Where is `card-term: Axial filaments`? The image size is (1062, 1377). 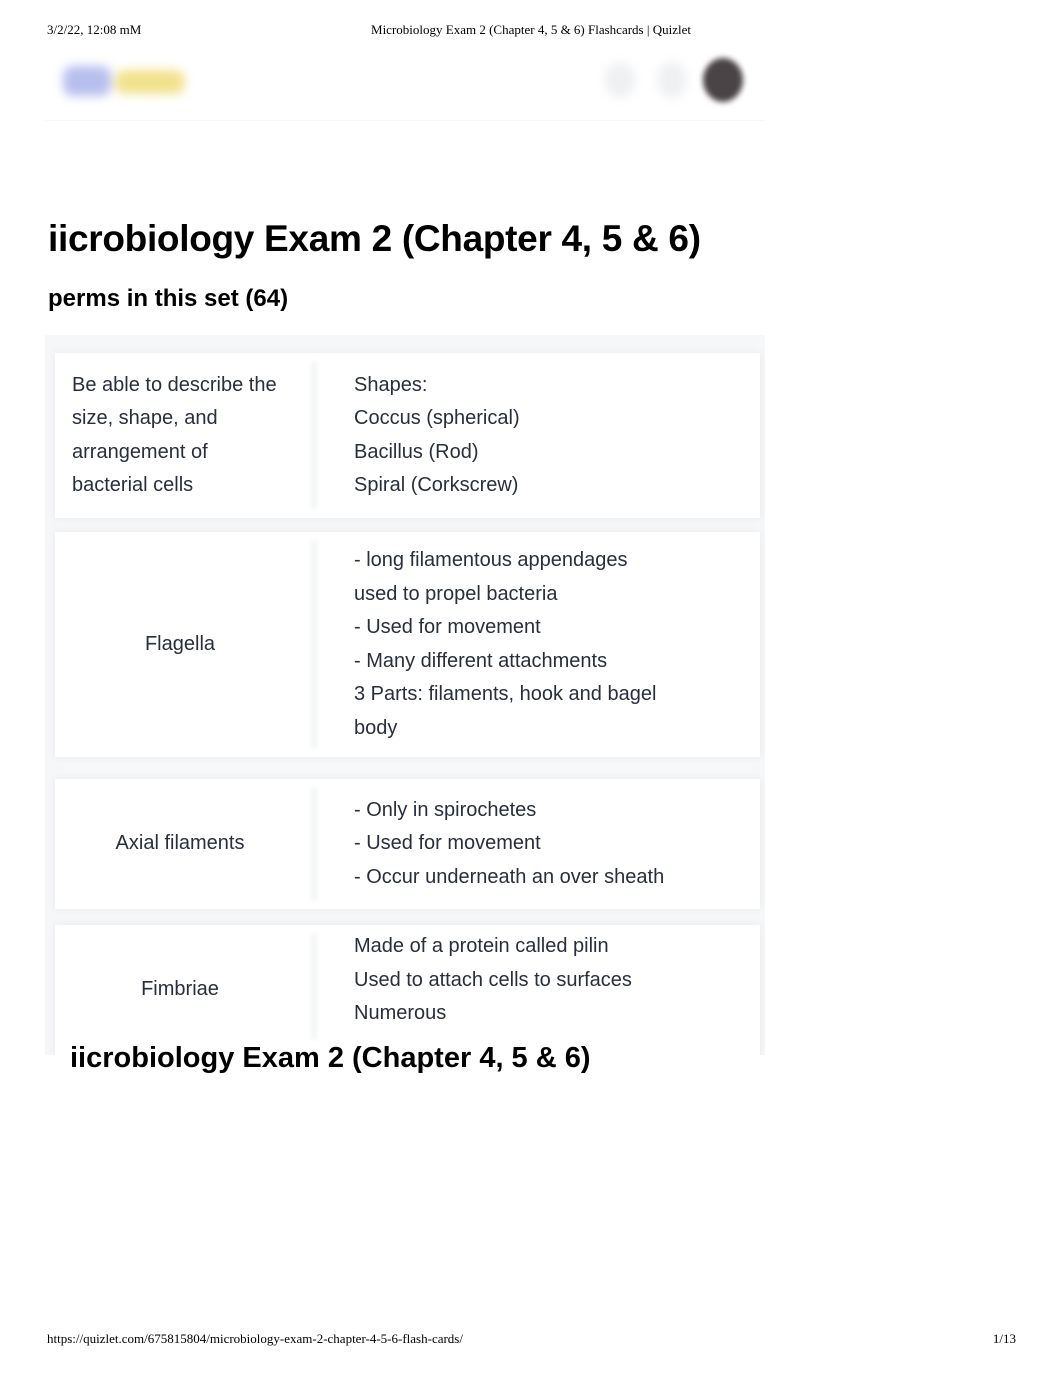
card-term: Axial filaments is located at coordinates (180, 843).